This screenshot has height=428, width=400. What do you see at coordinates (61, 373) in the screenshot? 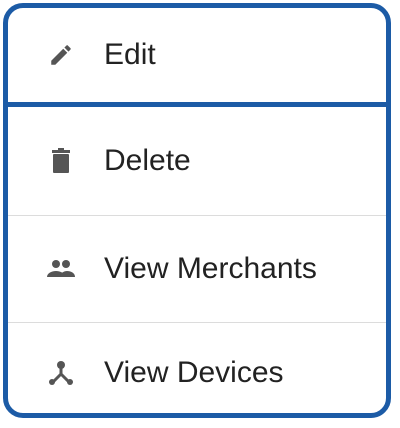
I see `device-tree-icon` at bounding box center [61, 373].